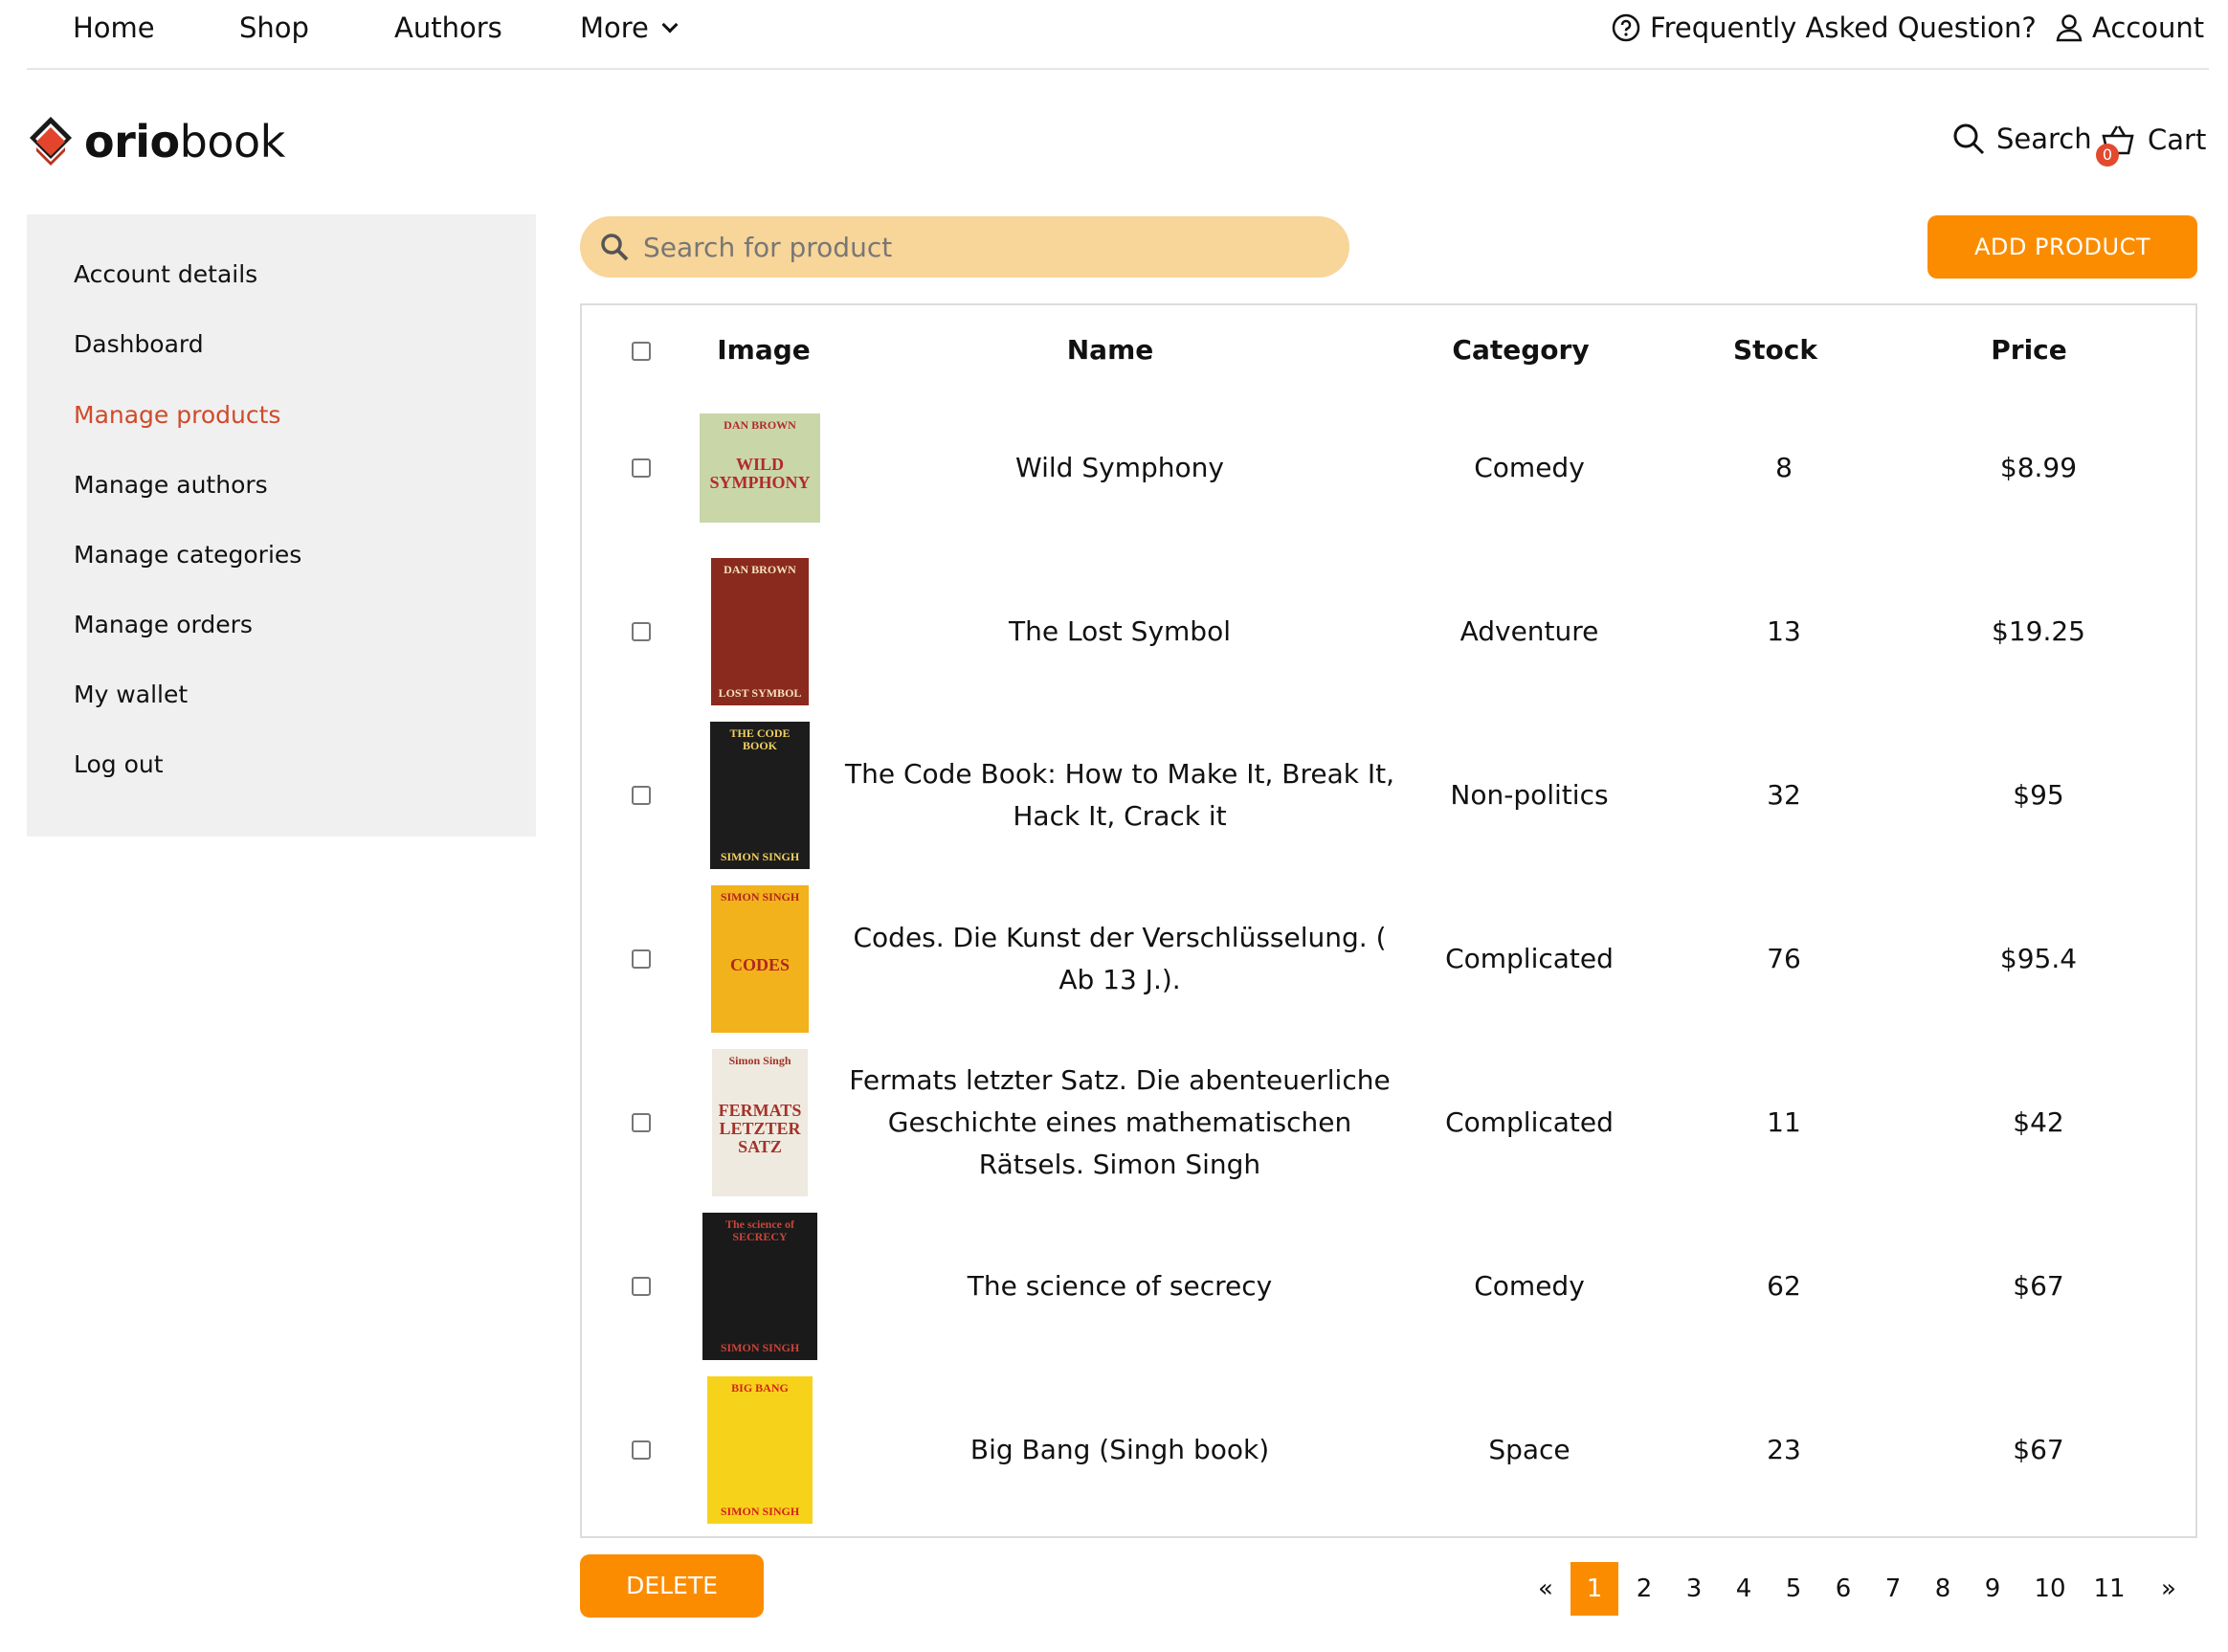 The image size is (2228, 1652). I want to click on cover-title-text: WILD SYMPHONY, so click(760, 474).